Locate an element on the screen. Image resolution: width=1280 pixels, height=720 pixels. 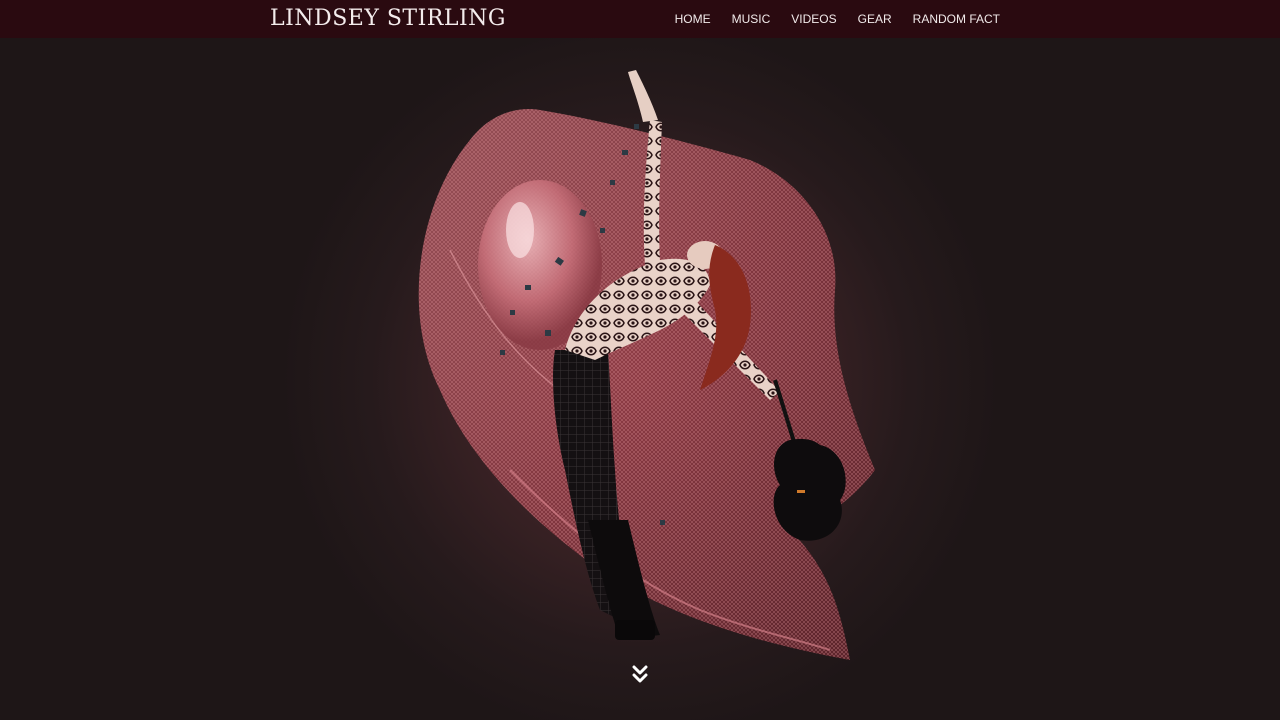
site-logo: LINDSEY STIRLING is located at coordinates (388, 18).